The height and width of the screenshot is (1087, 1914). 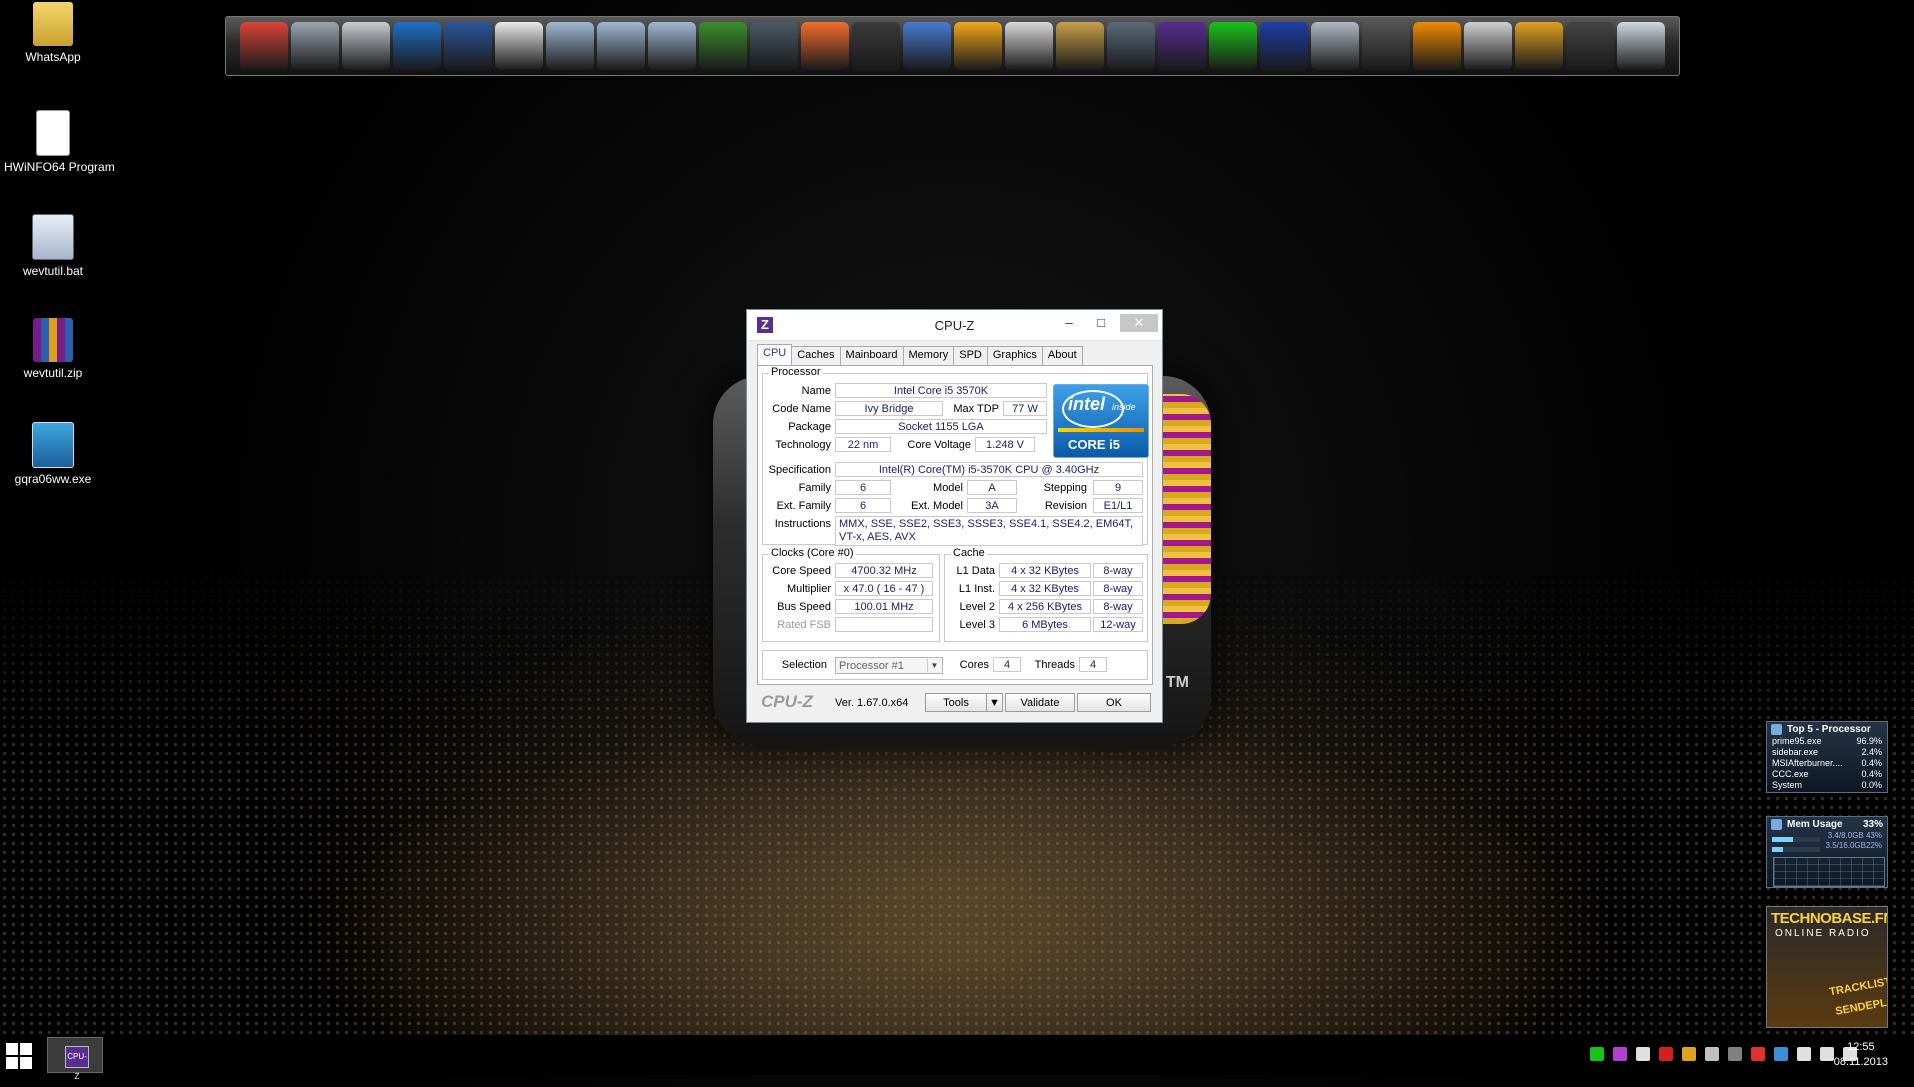 What do you see at coordinates (1861, 1055) in the screenshot?
I see `clock: 12:55 08.11.2013` at bounding box center [1861, 1055].